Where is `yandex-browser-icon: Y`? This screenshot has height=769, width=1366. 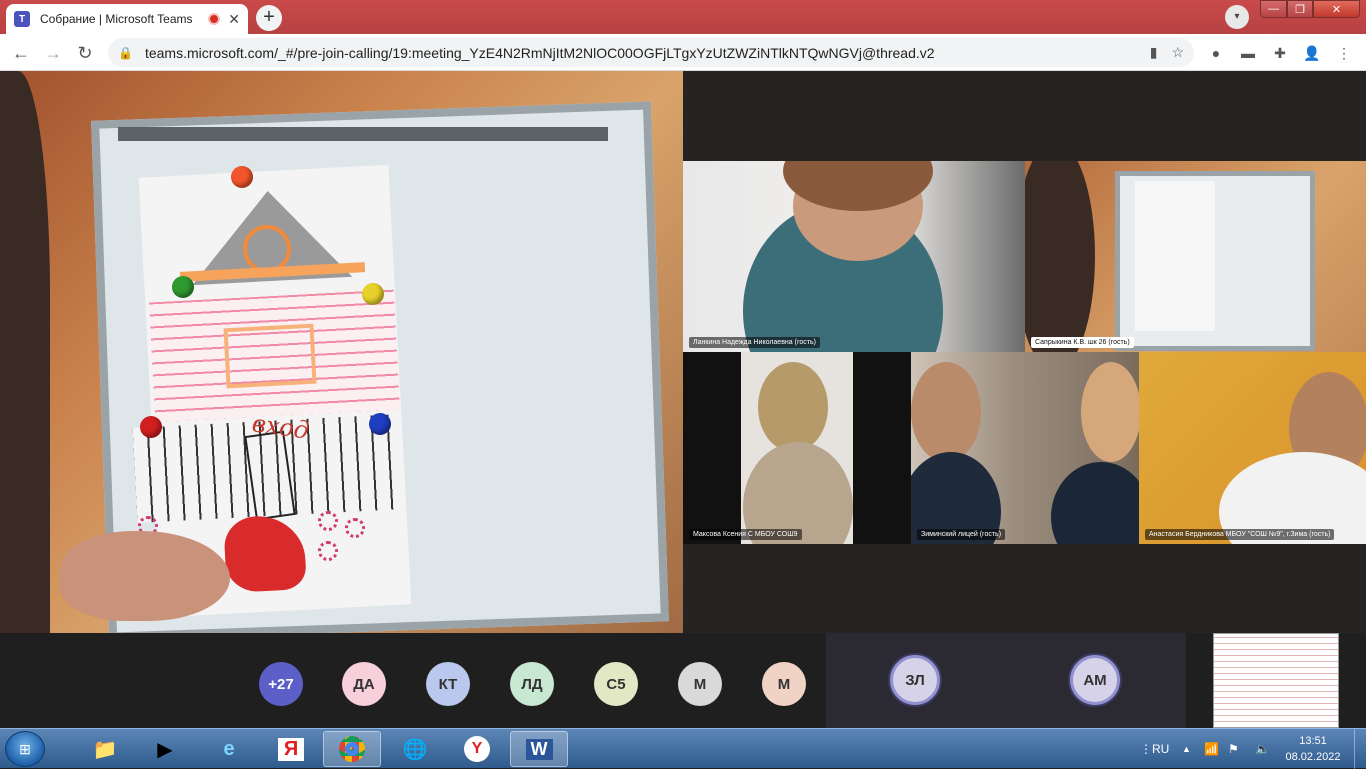 yandex-browser-icon: Y is located at coordinates (477, 749).